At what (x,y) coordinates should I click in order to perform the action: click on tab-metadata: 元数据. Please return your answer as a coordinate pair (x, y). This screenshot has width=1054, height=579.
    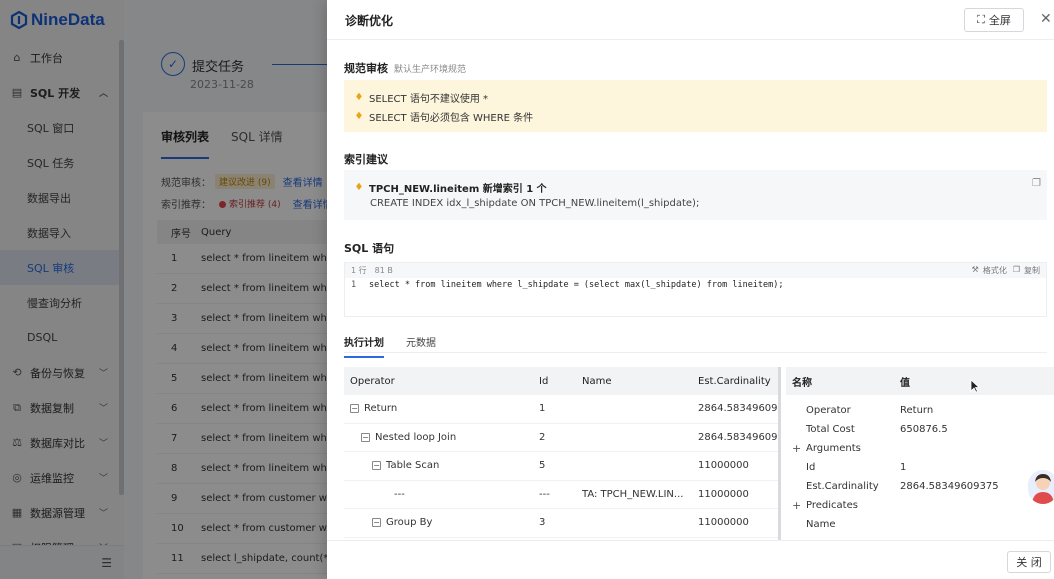
    Looking at the image, I should click on (421, 346).